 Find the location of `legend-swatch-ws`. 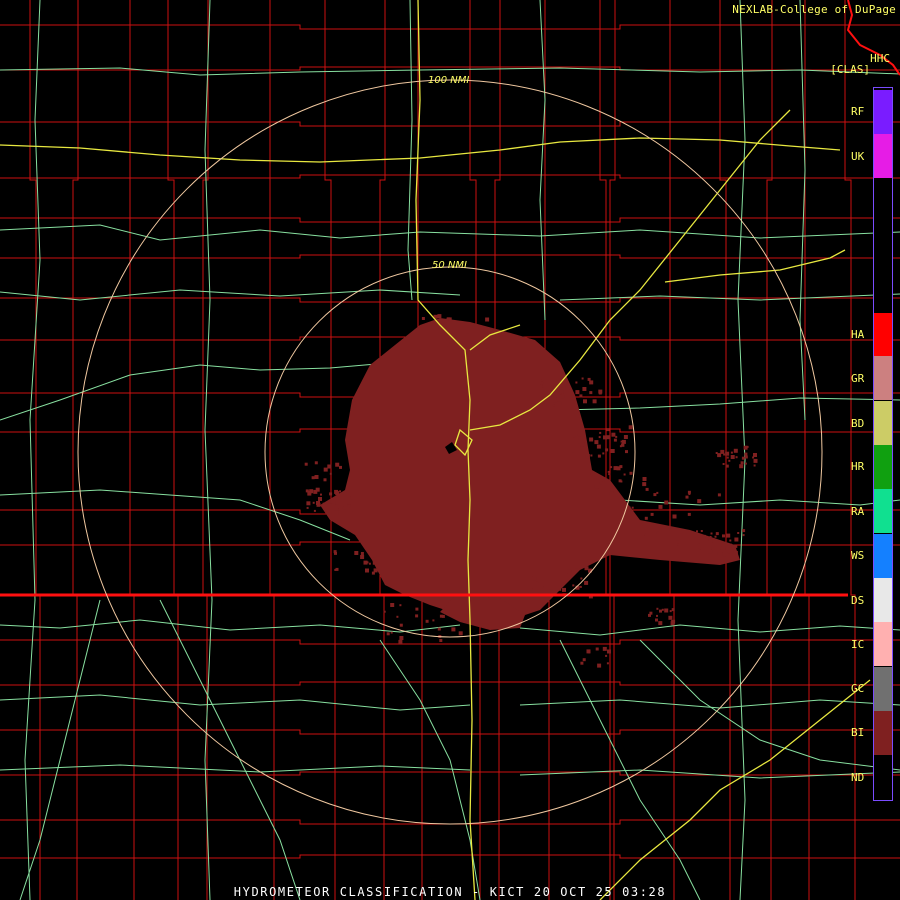

legend-swatch-ws is located at coordinates (883, 556).